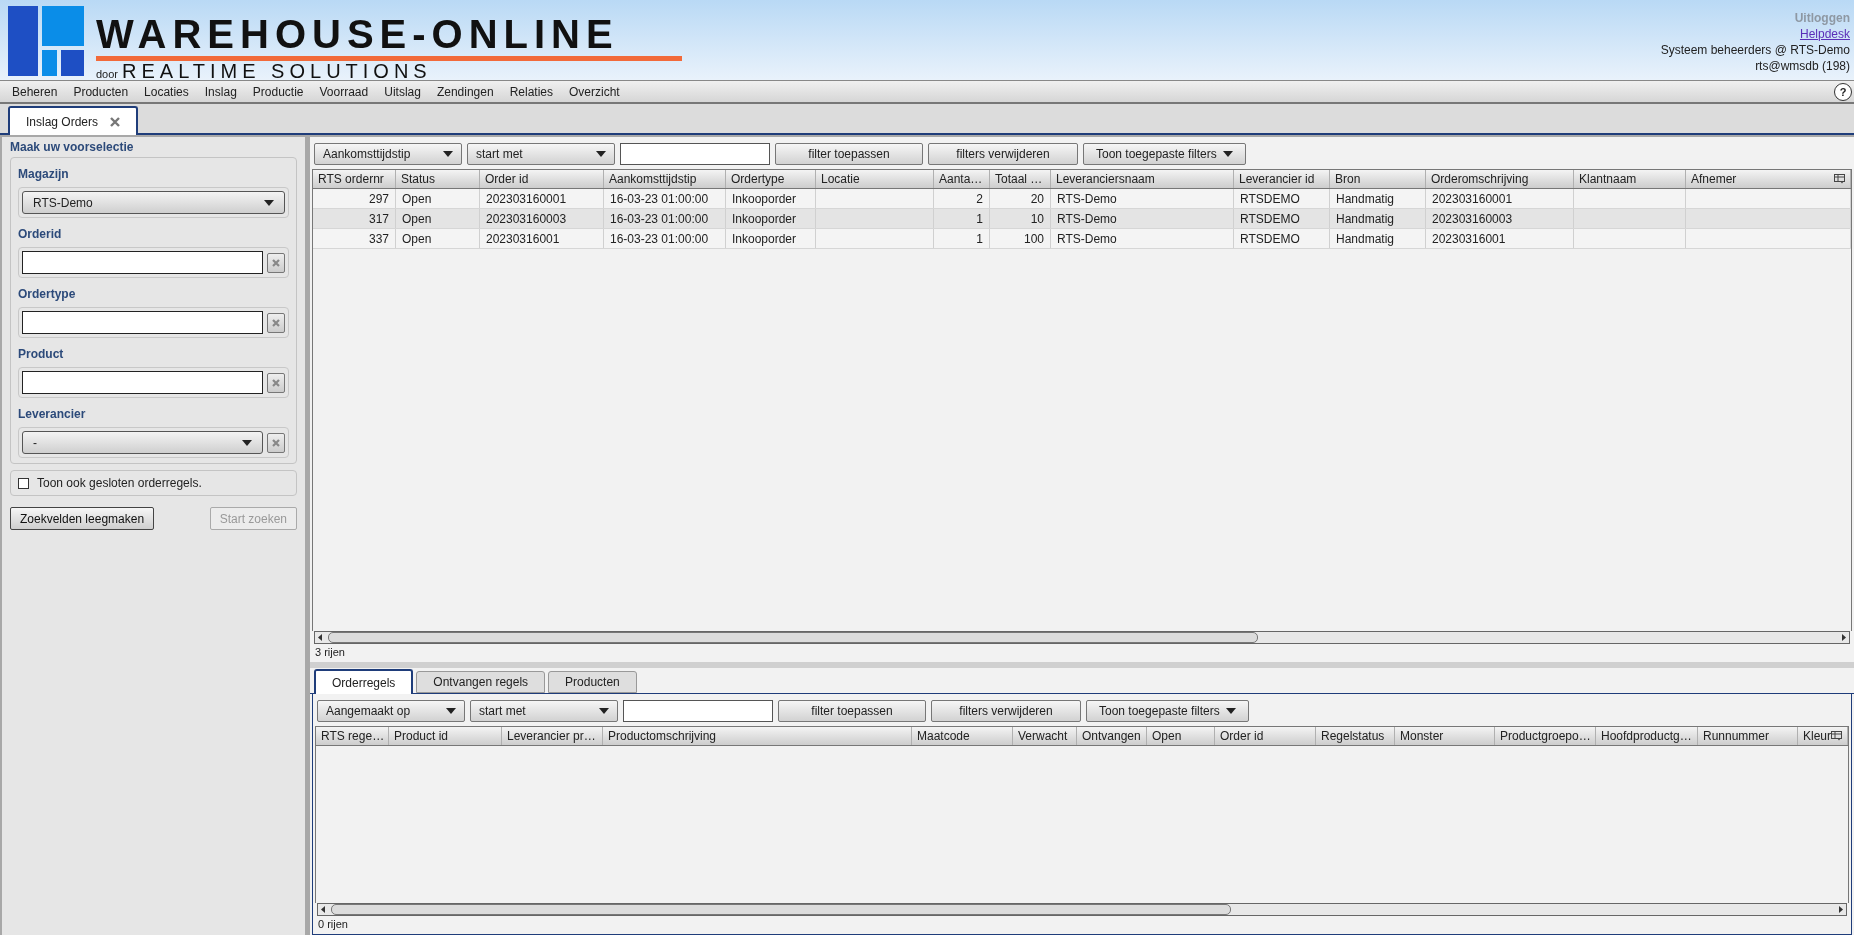  What do you see at coordinates (35, 91) in the screenshot?
I see `menu-item: Beheren` at bounding box center [35, 91].